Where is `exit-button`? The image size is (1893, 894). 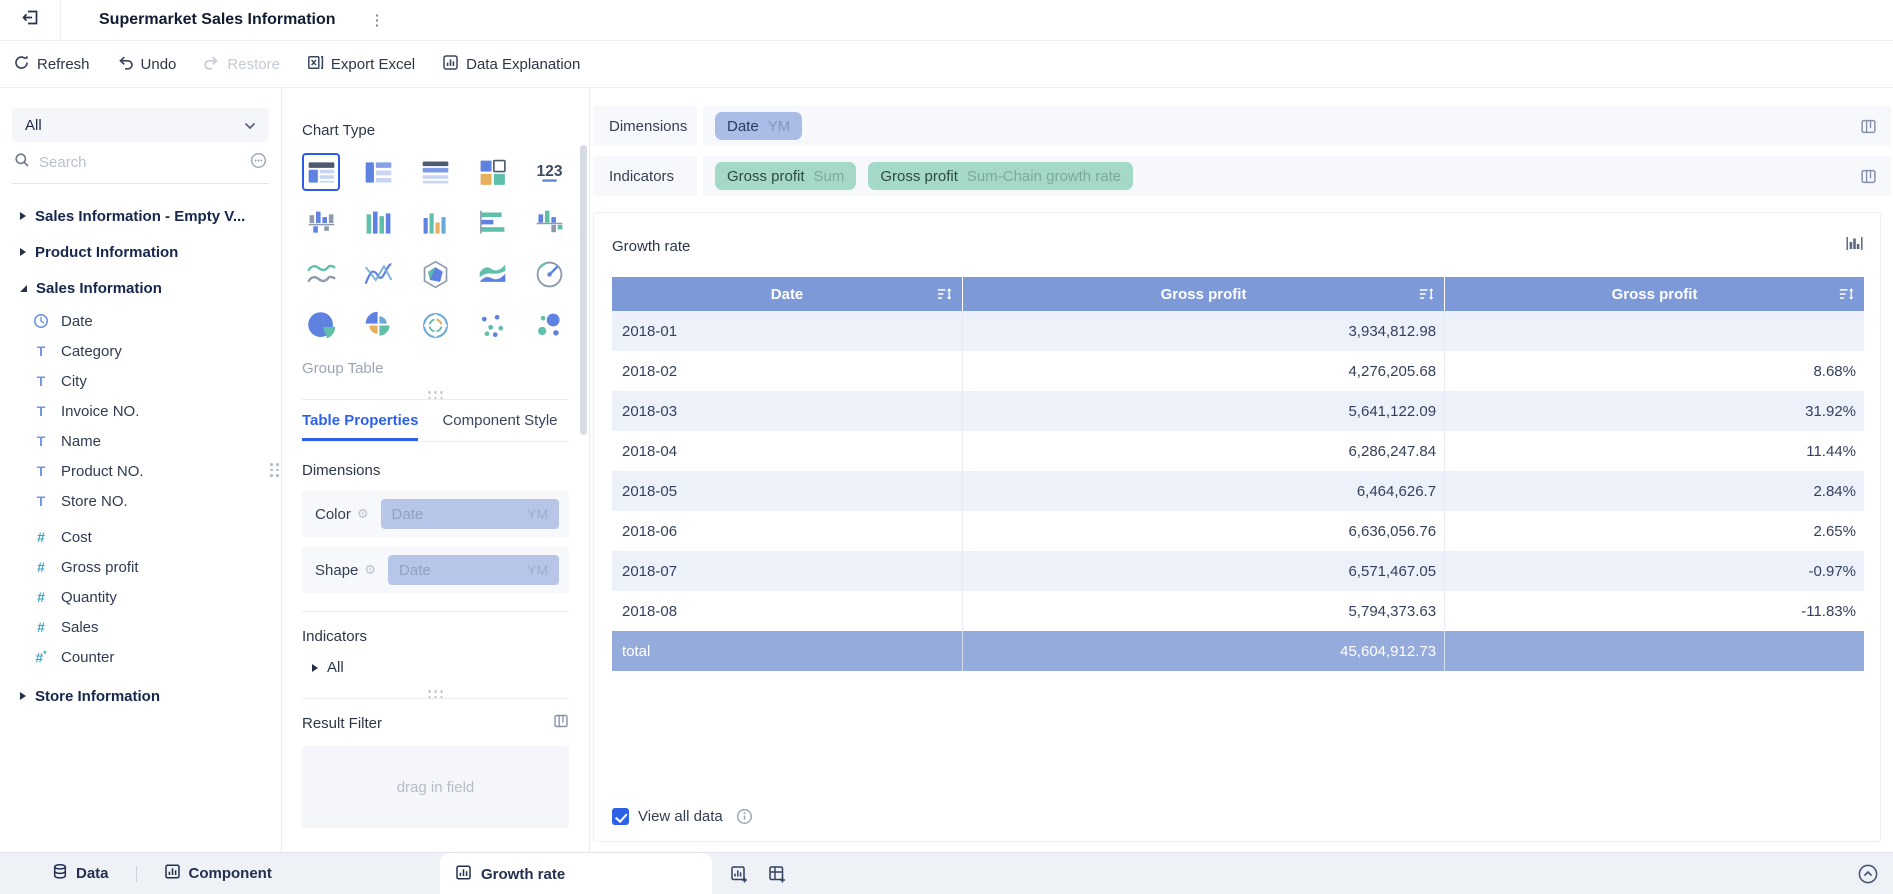
exit-button is located at coordinates (30, 20).